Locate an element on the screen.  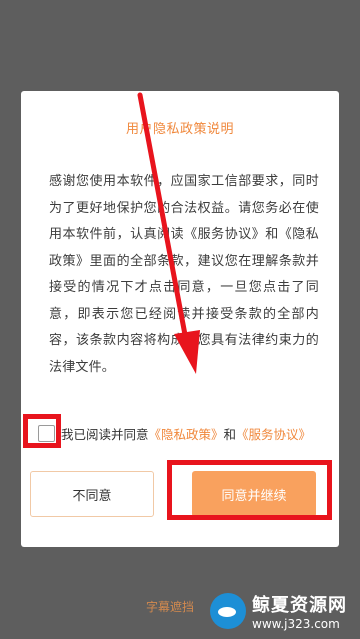
agree-prefix: 我已阅读并同意 is located at coordinates (105, 434).